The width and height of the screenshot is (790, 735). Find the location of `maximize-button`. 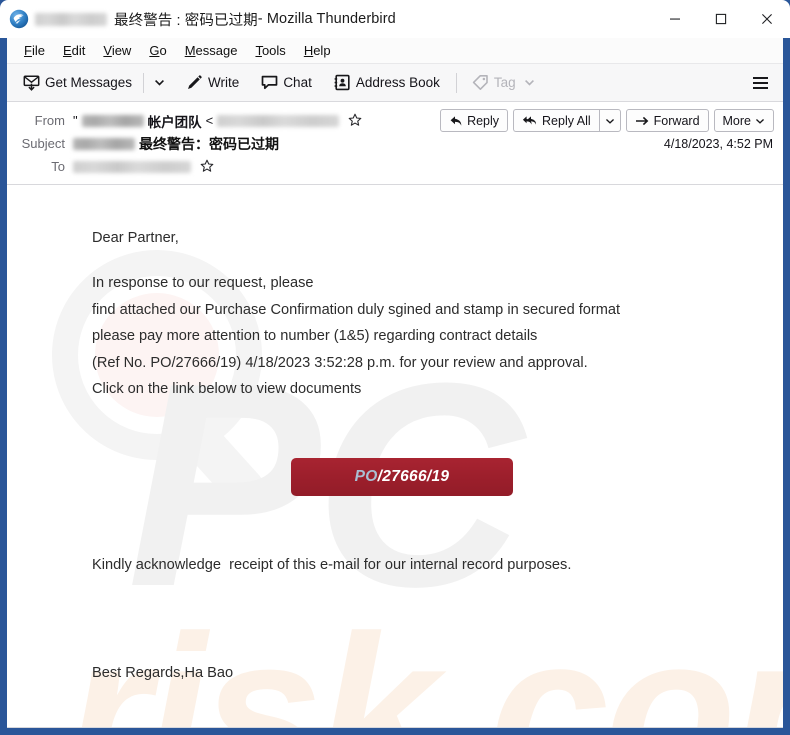

maximize-button is located at coordinates (721, 19).